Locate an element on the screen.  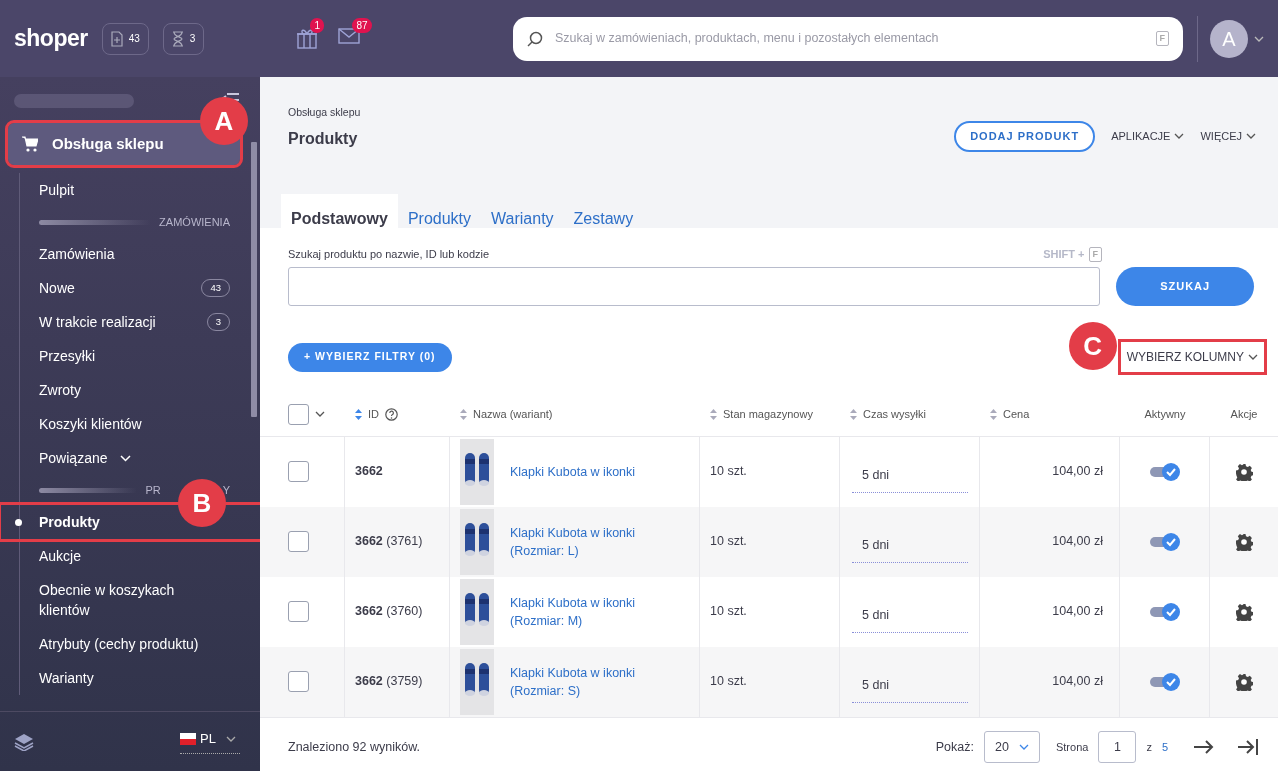
product-link: Klapki Kubota w ikonki (Rozmiar: S) is located at coordinates (573, 681).